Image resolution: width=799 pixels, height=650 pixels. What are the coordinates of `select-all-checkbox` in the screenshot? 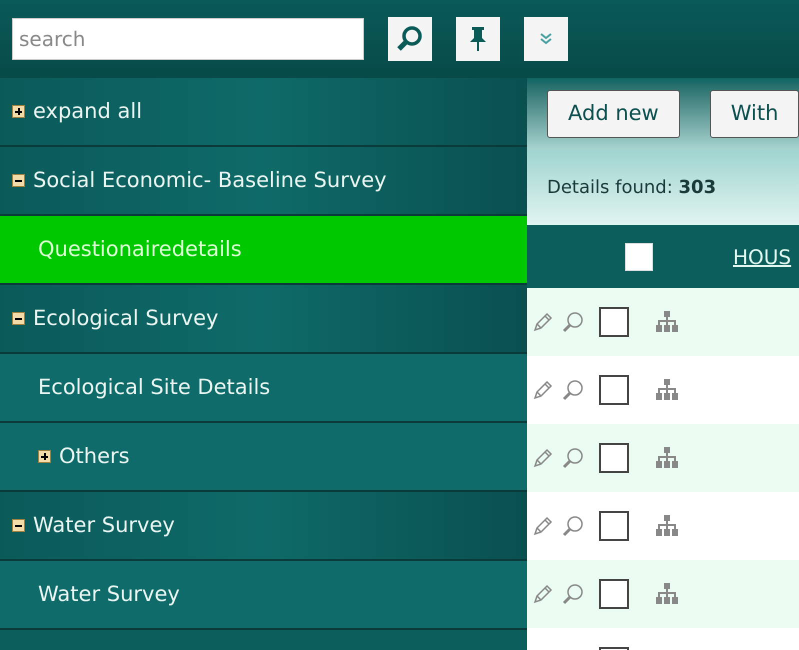 It's located at (639, 256).